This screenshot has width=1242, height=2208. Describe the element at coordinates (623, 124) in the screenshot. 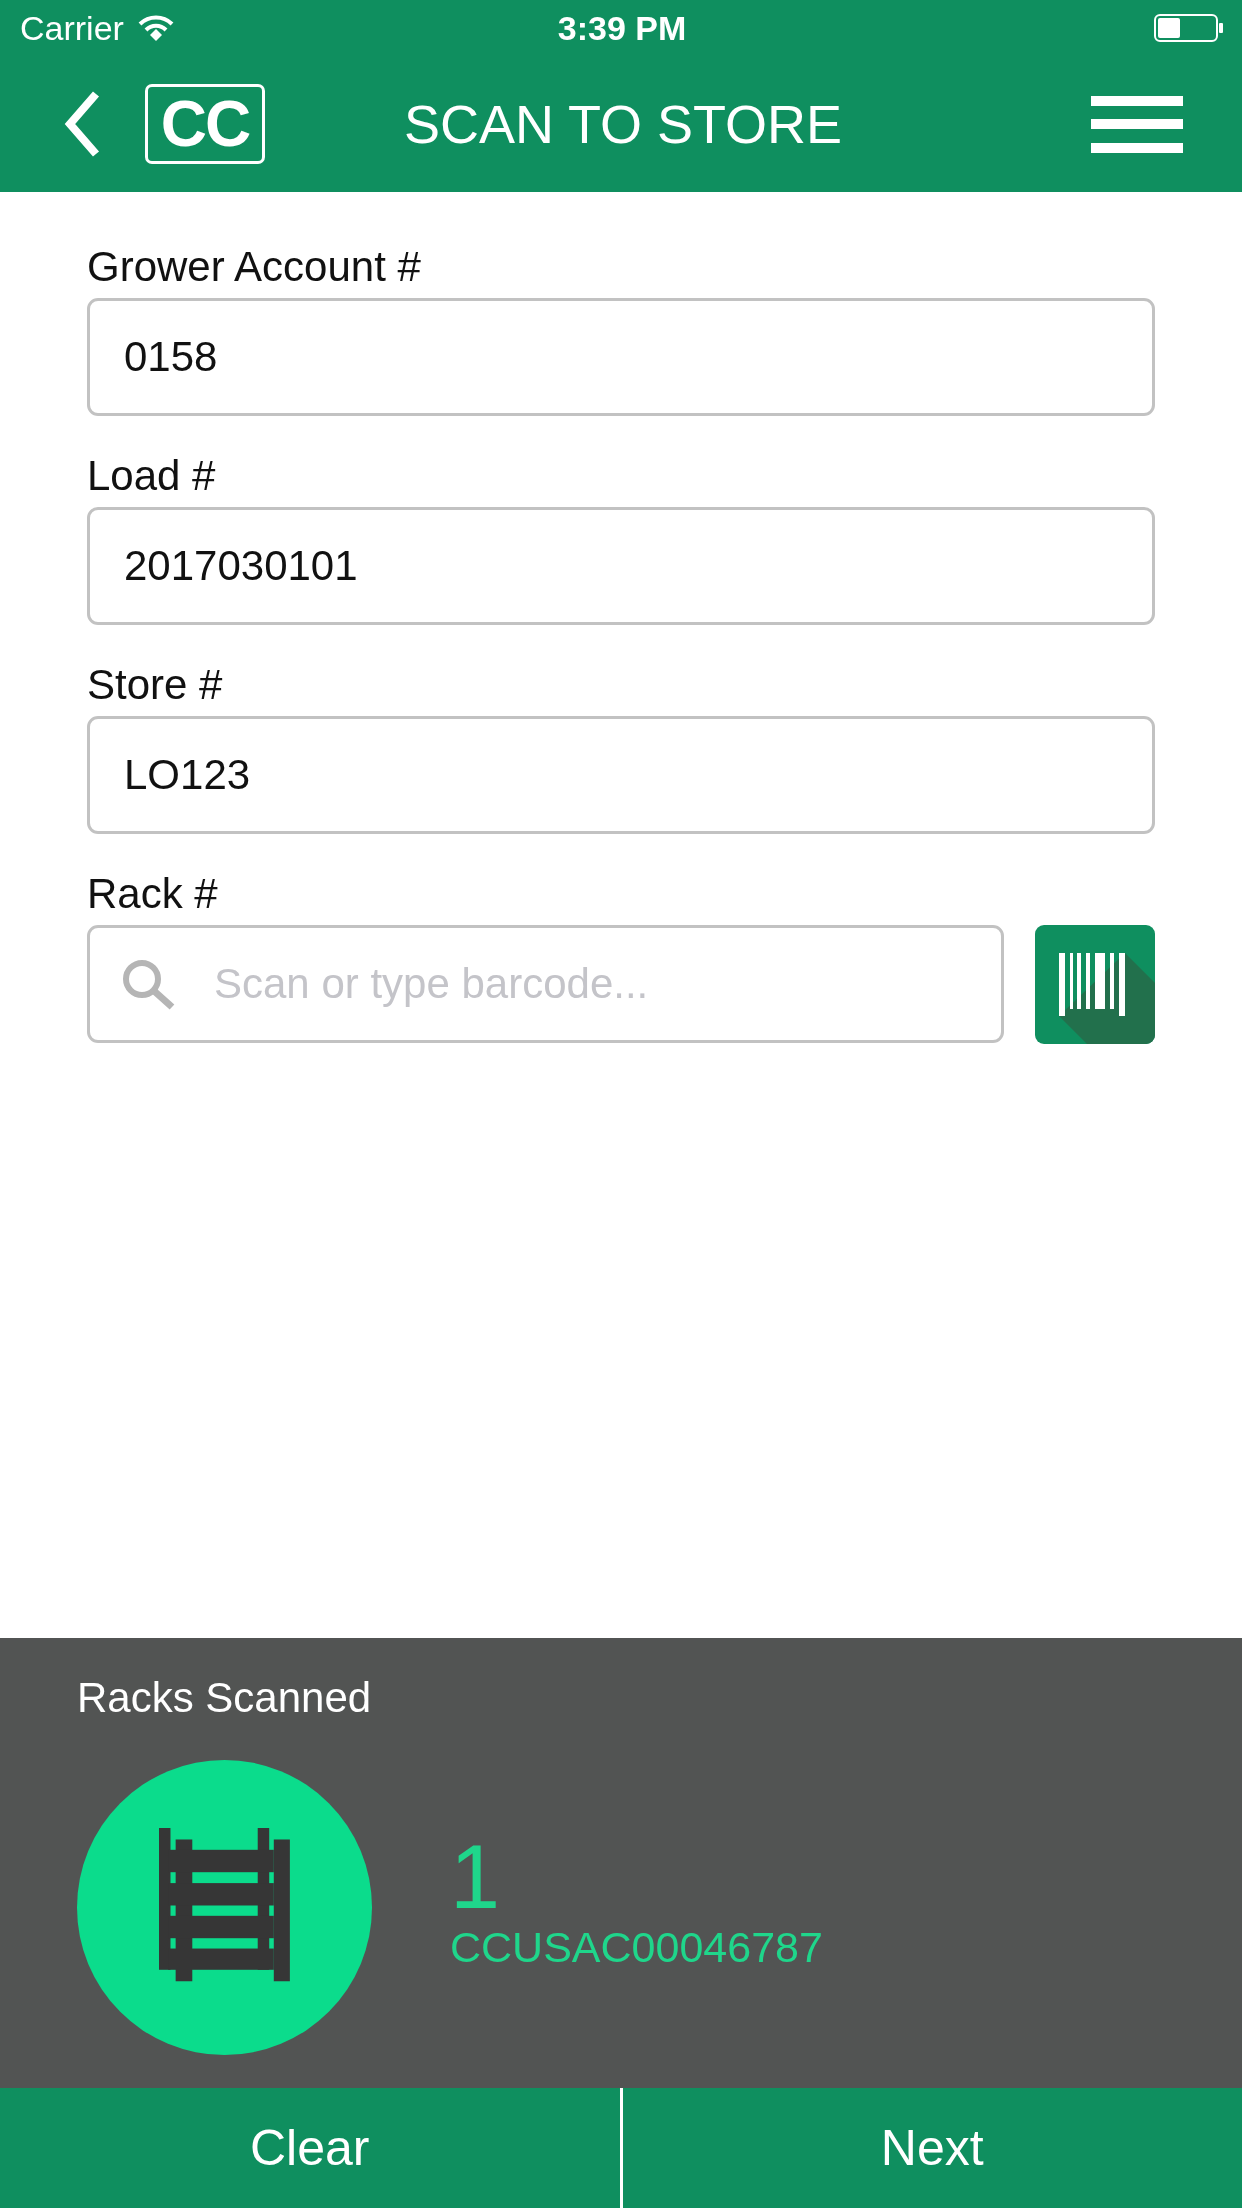

I see `screen-title: SCAN TO STORE` at that location.